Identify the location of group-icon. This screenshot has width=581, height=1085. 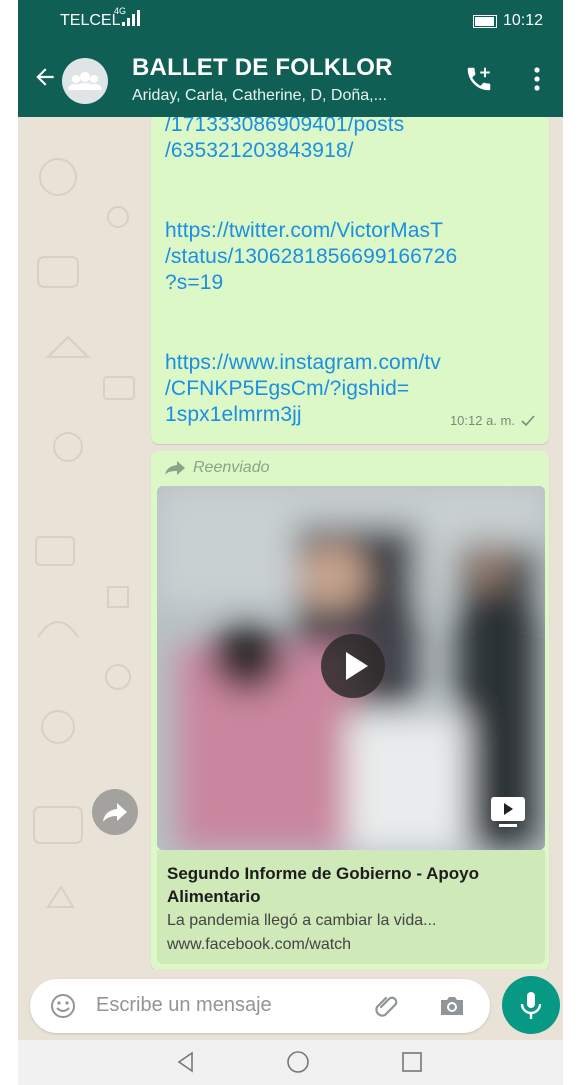
(85, 81).